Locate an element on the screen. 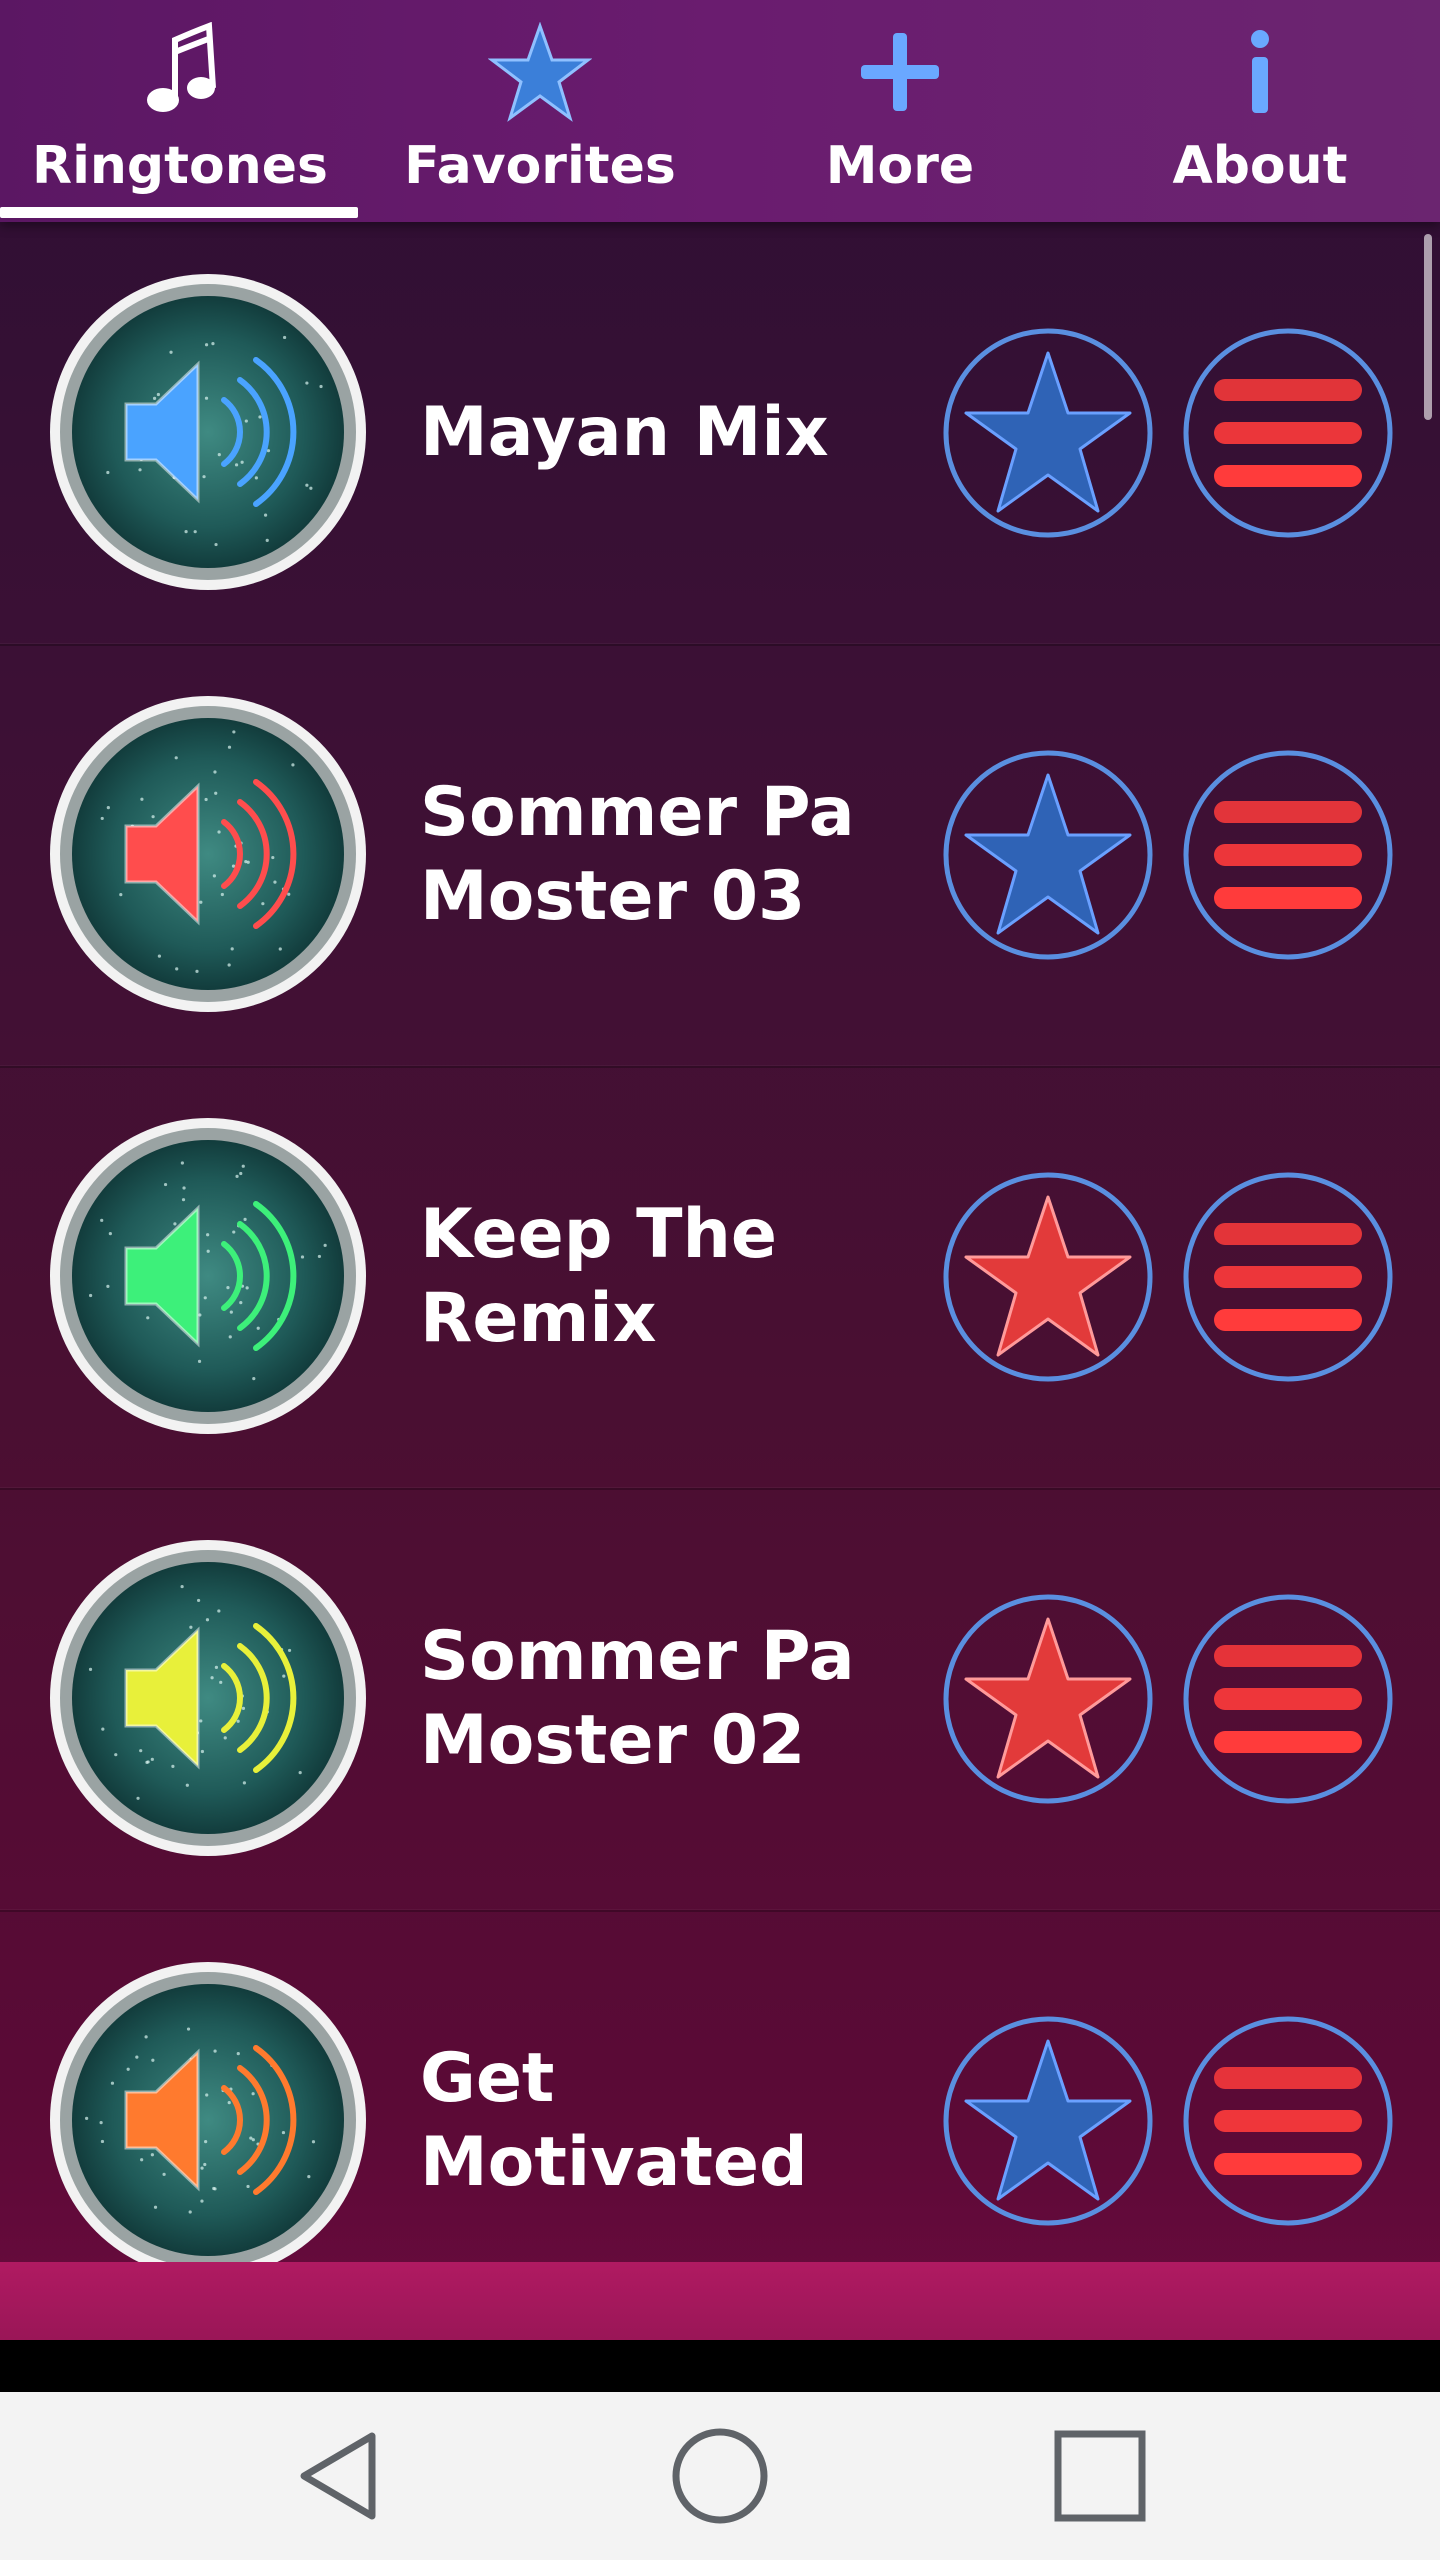 The width and height of the screenshot is (1440, 2560). tab-about: About is located at coordinates (1260, 111).